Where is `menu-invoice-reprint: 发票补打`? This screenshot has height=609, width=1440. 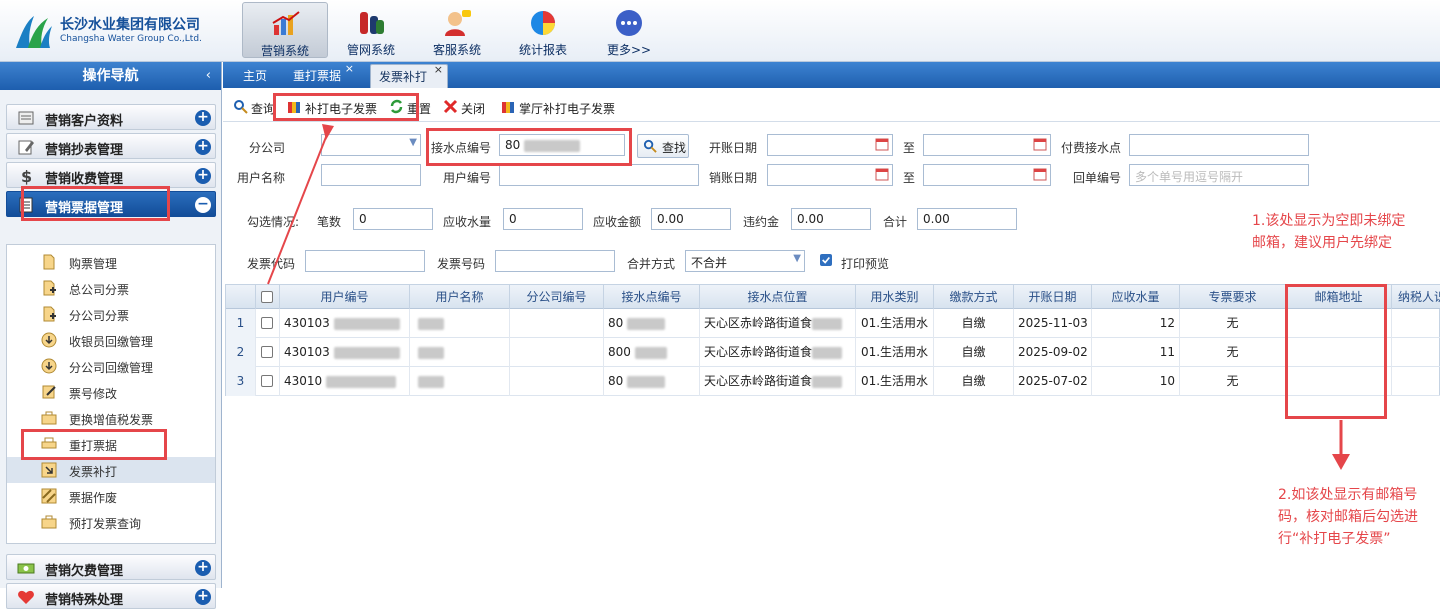
menu-invoice-reprint: 发票补打 is located at coordinates (111, 470).